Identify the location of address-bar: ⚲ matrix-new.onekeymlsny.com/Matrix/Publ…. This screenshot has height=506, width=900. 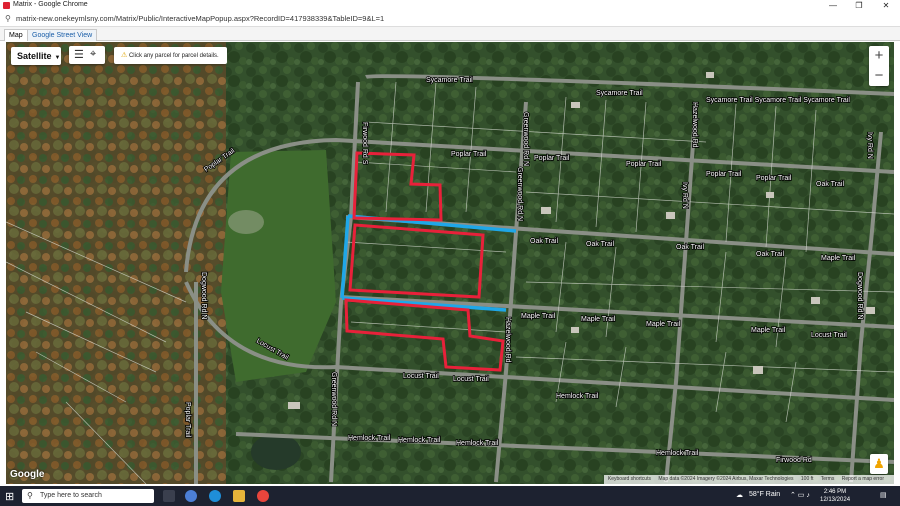
(450, 19).